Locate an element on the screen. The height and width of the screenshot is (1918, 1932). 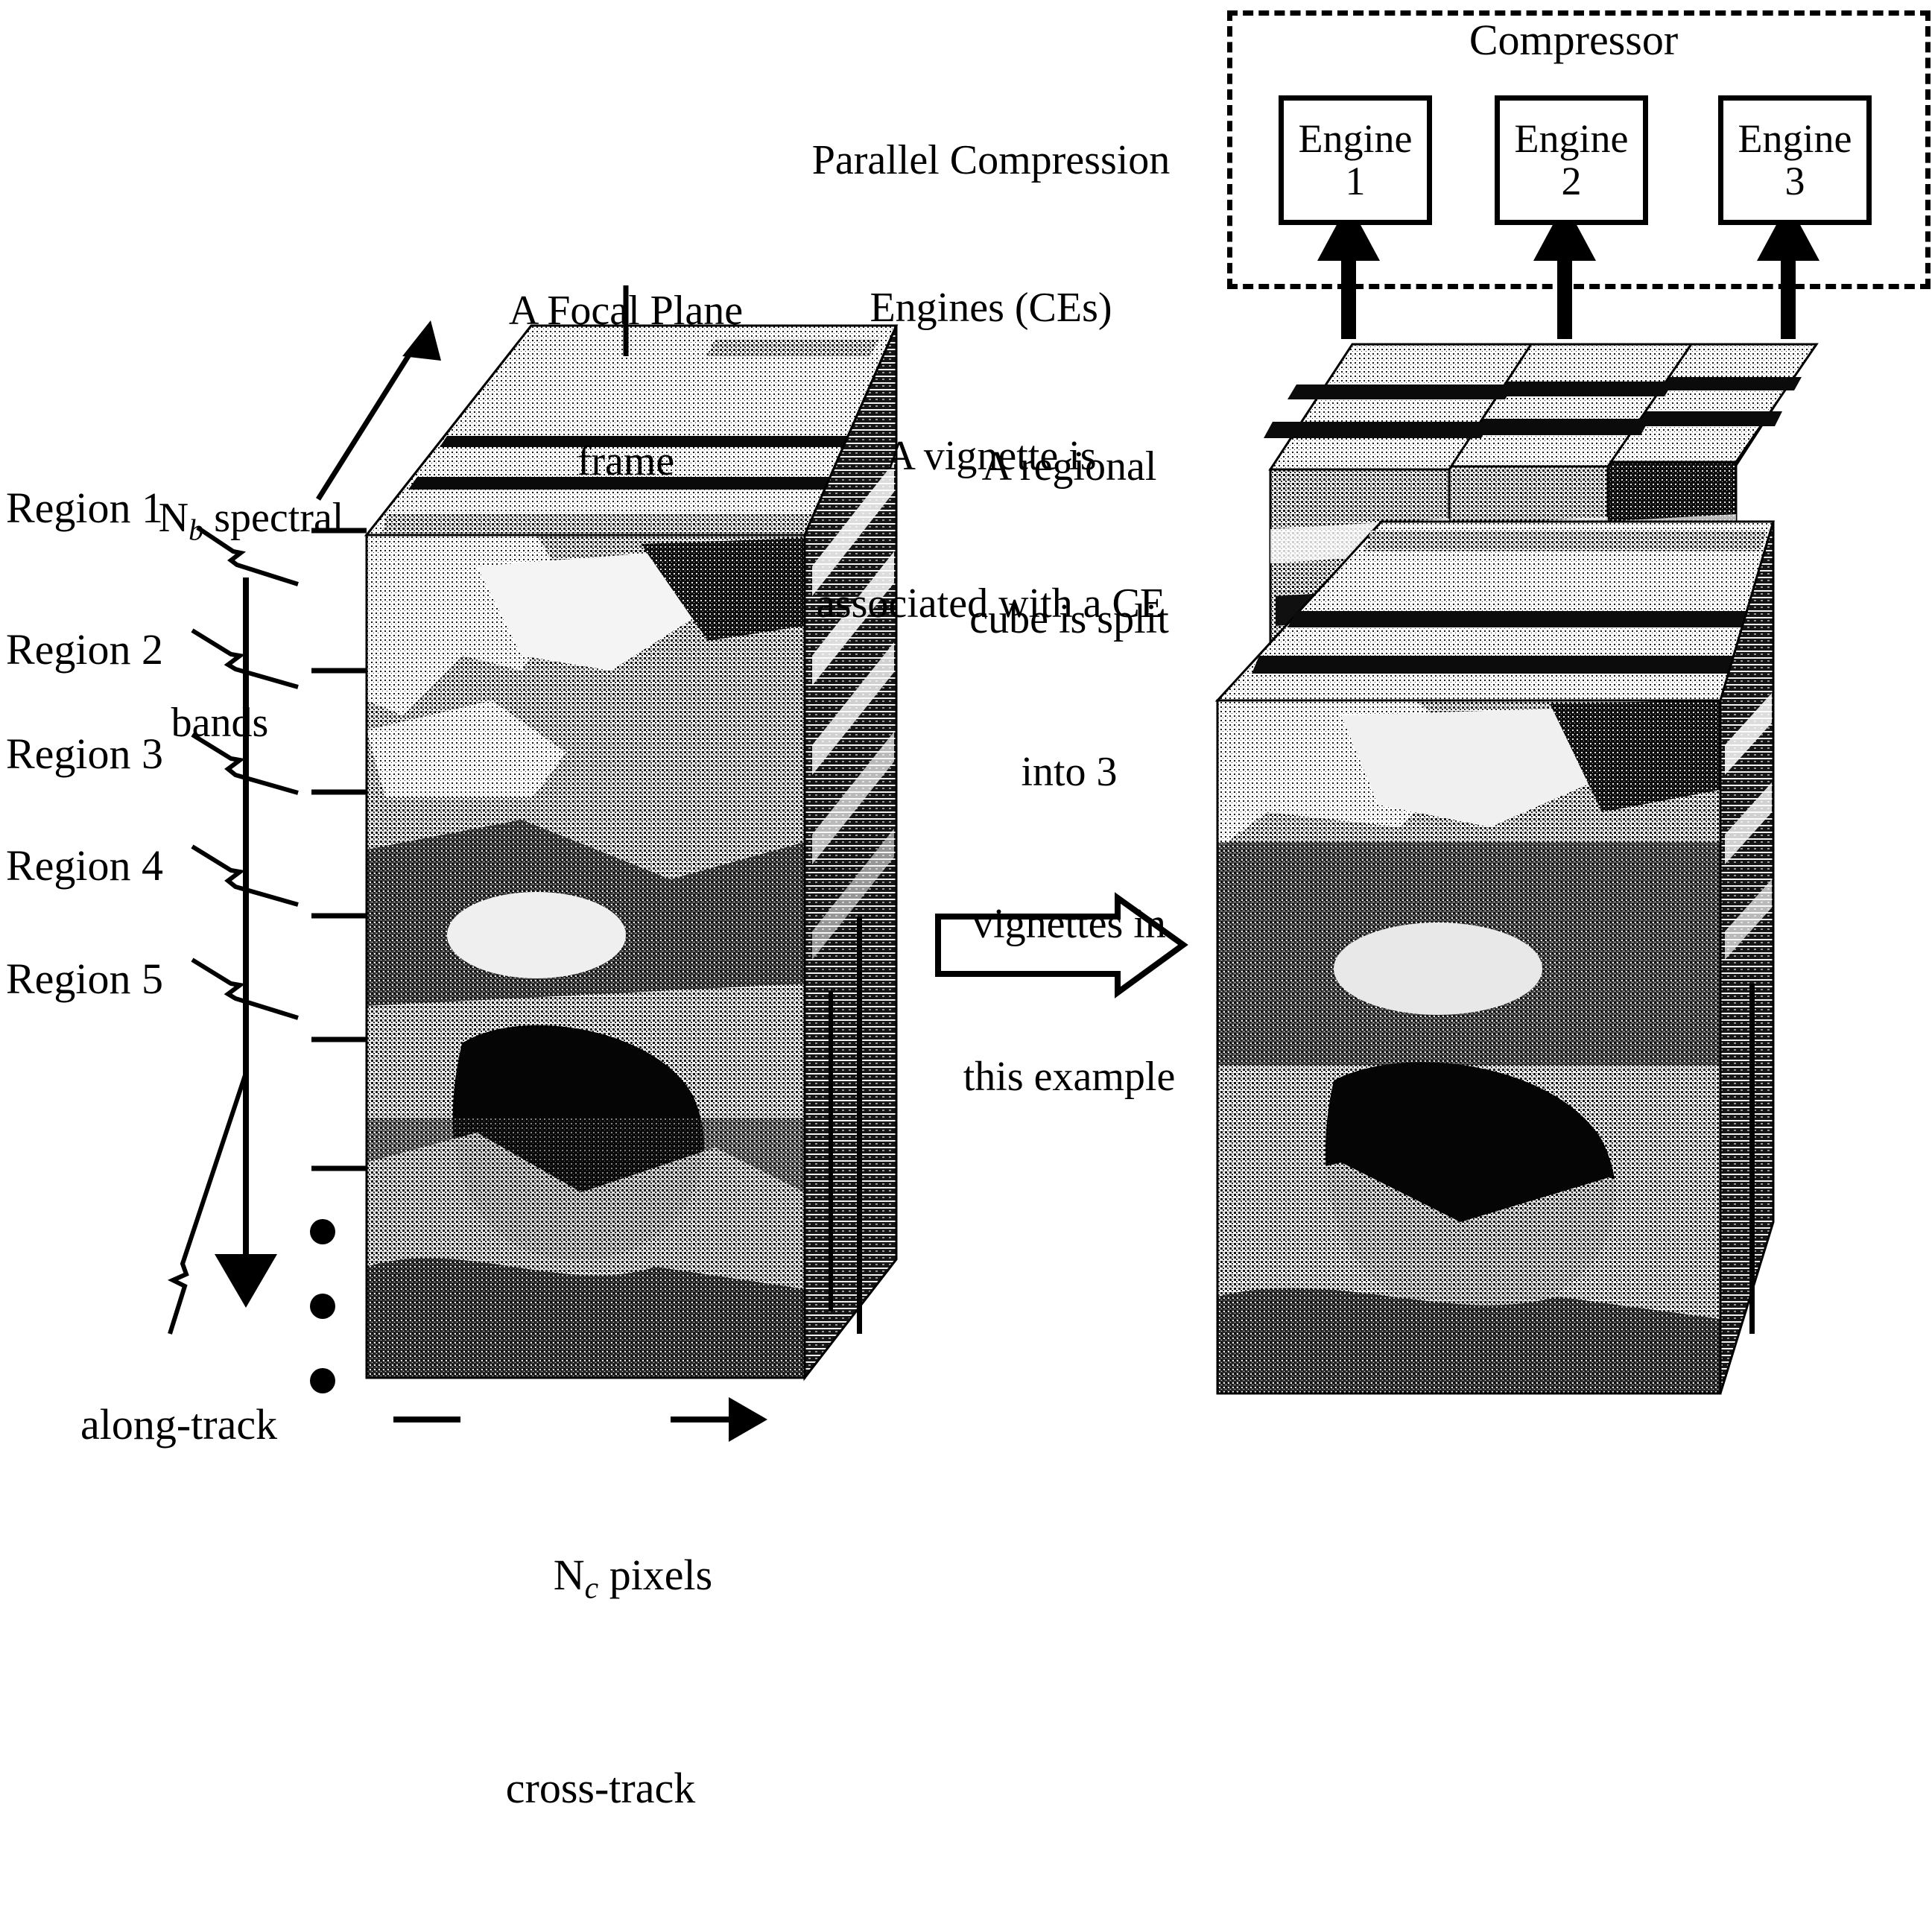
engine-2-number: 2 is located at coordinates (1572, 181).